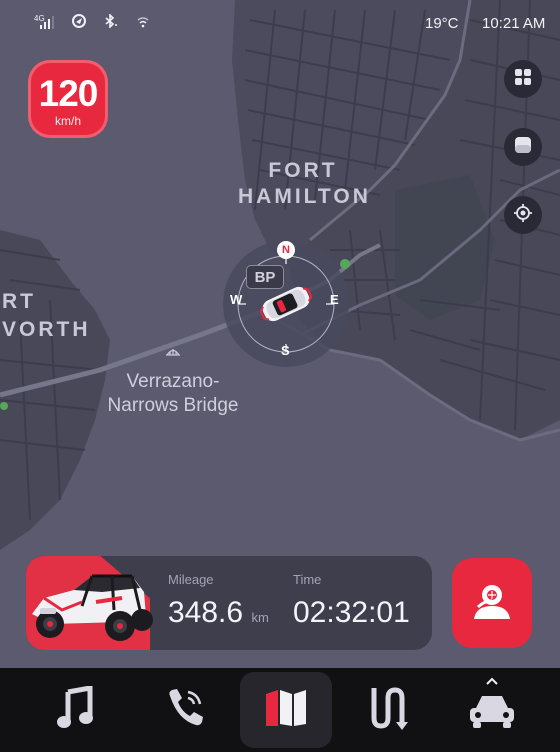 Image resolution: width=560 pixels, height=752 pixels. I want to click on bp-station-label: BP, so click(265, 277).